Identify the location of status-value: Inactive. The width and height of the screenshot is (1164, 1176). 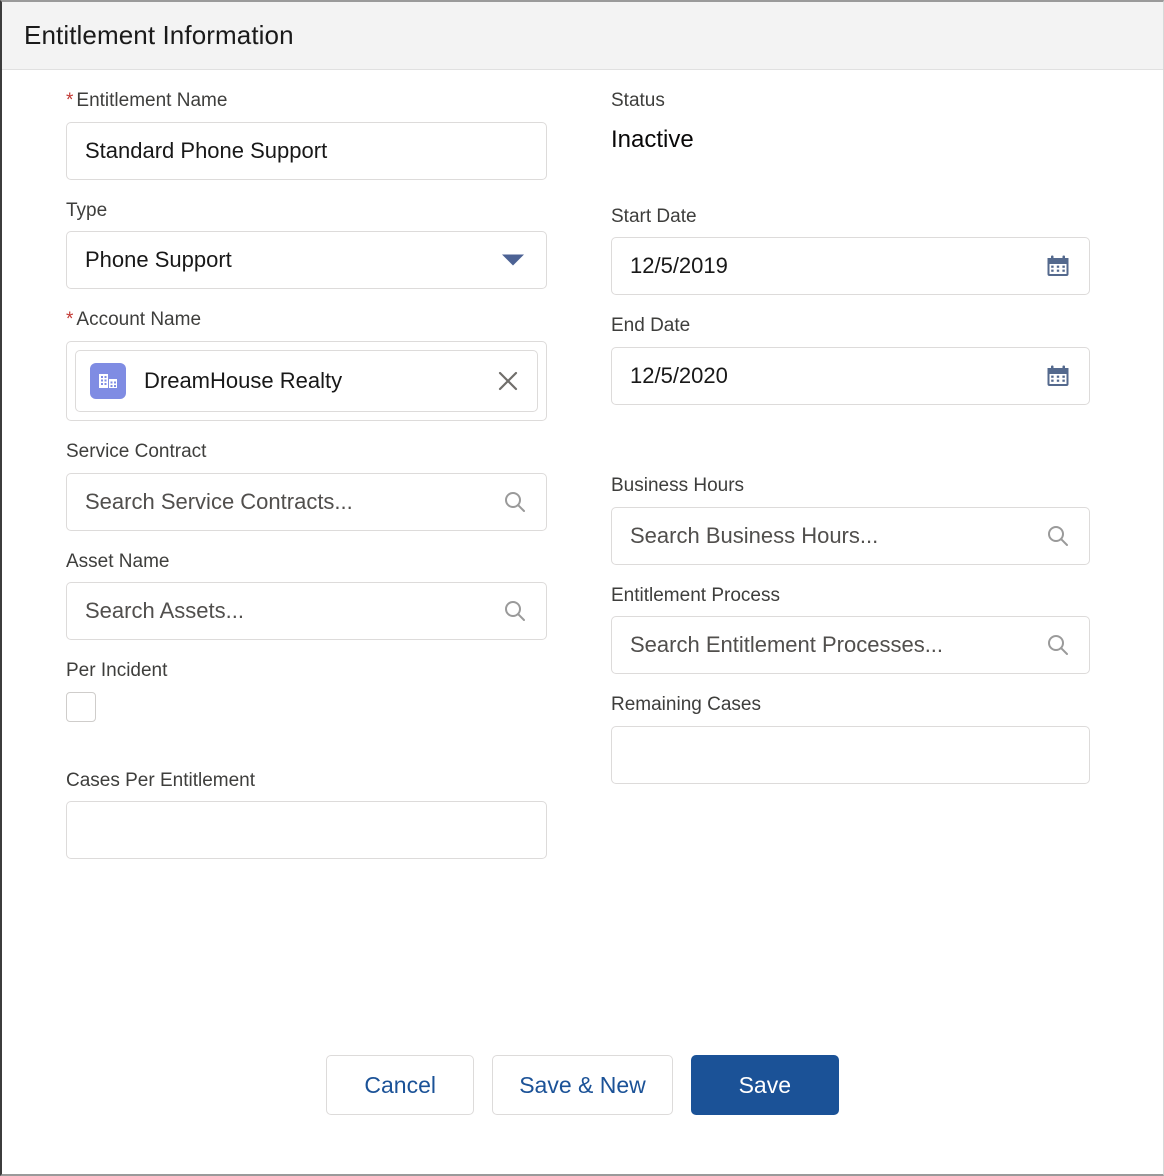
(652, 139).